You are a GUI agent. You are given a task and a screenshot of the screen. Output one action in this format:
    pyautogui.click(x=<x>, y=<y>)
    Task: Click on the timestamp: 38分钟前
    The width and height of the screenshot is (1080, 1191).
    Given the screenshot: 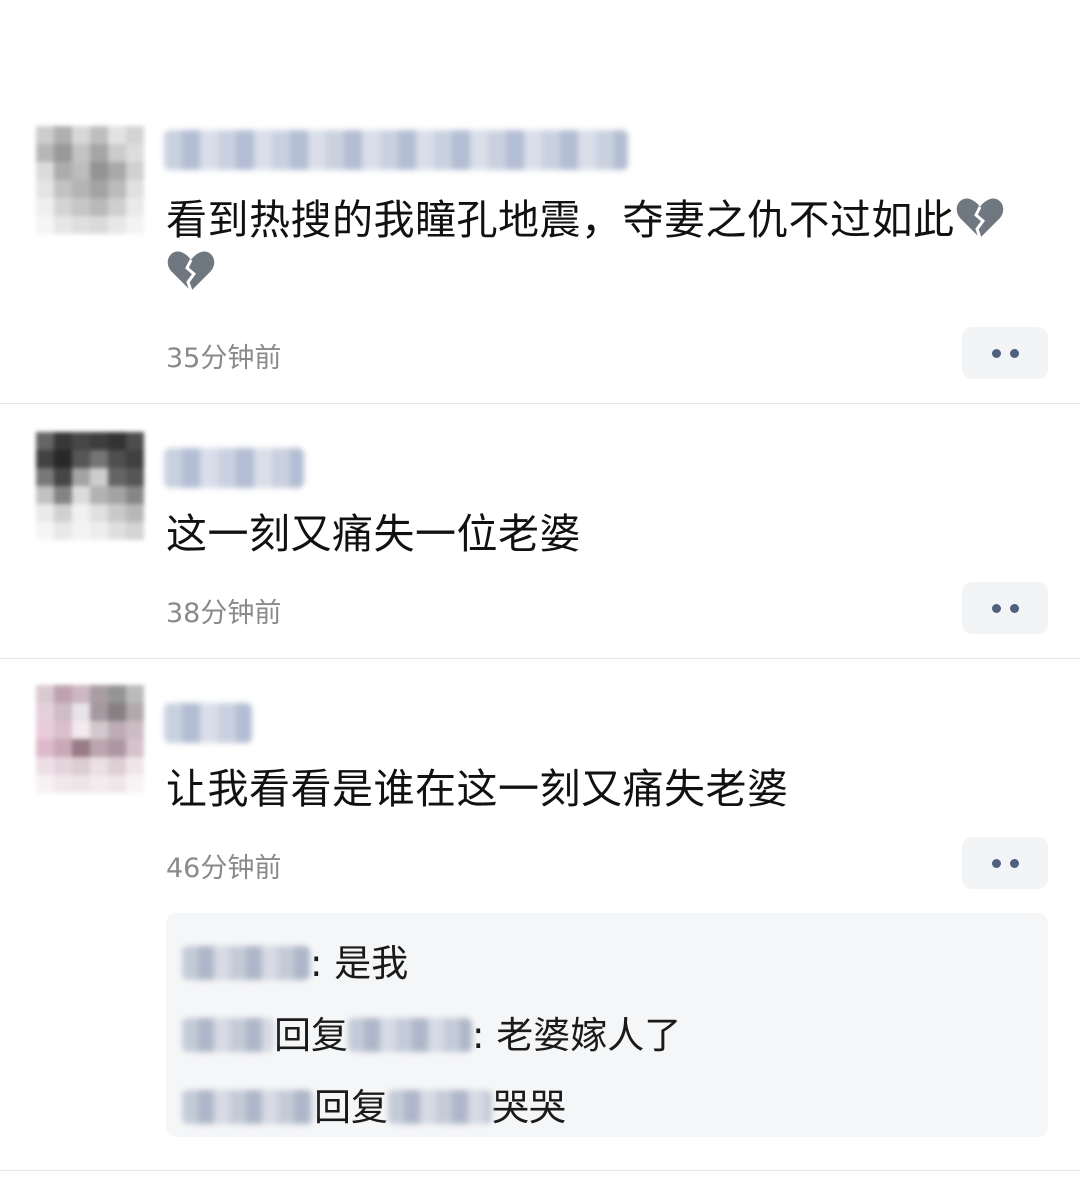 What is the action you would take?
    pyautogui.click(x=224, y=613)
    